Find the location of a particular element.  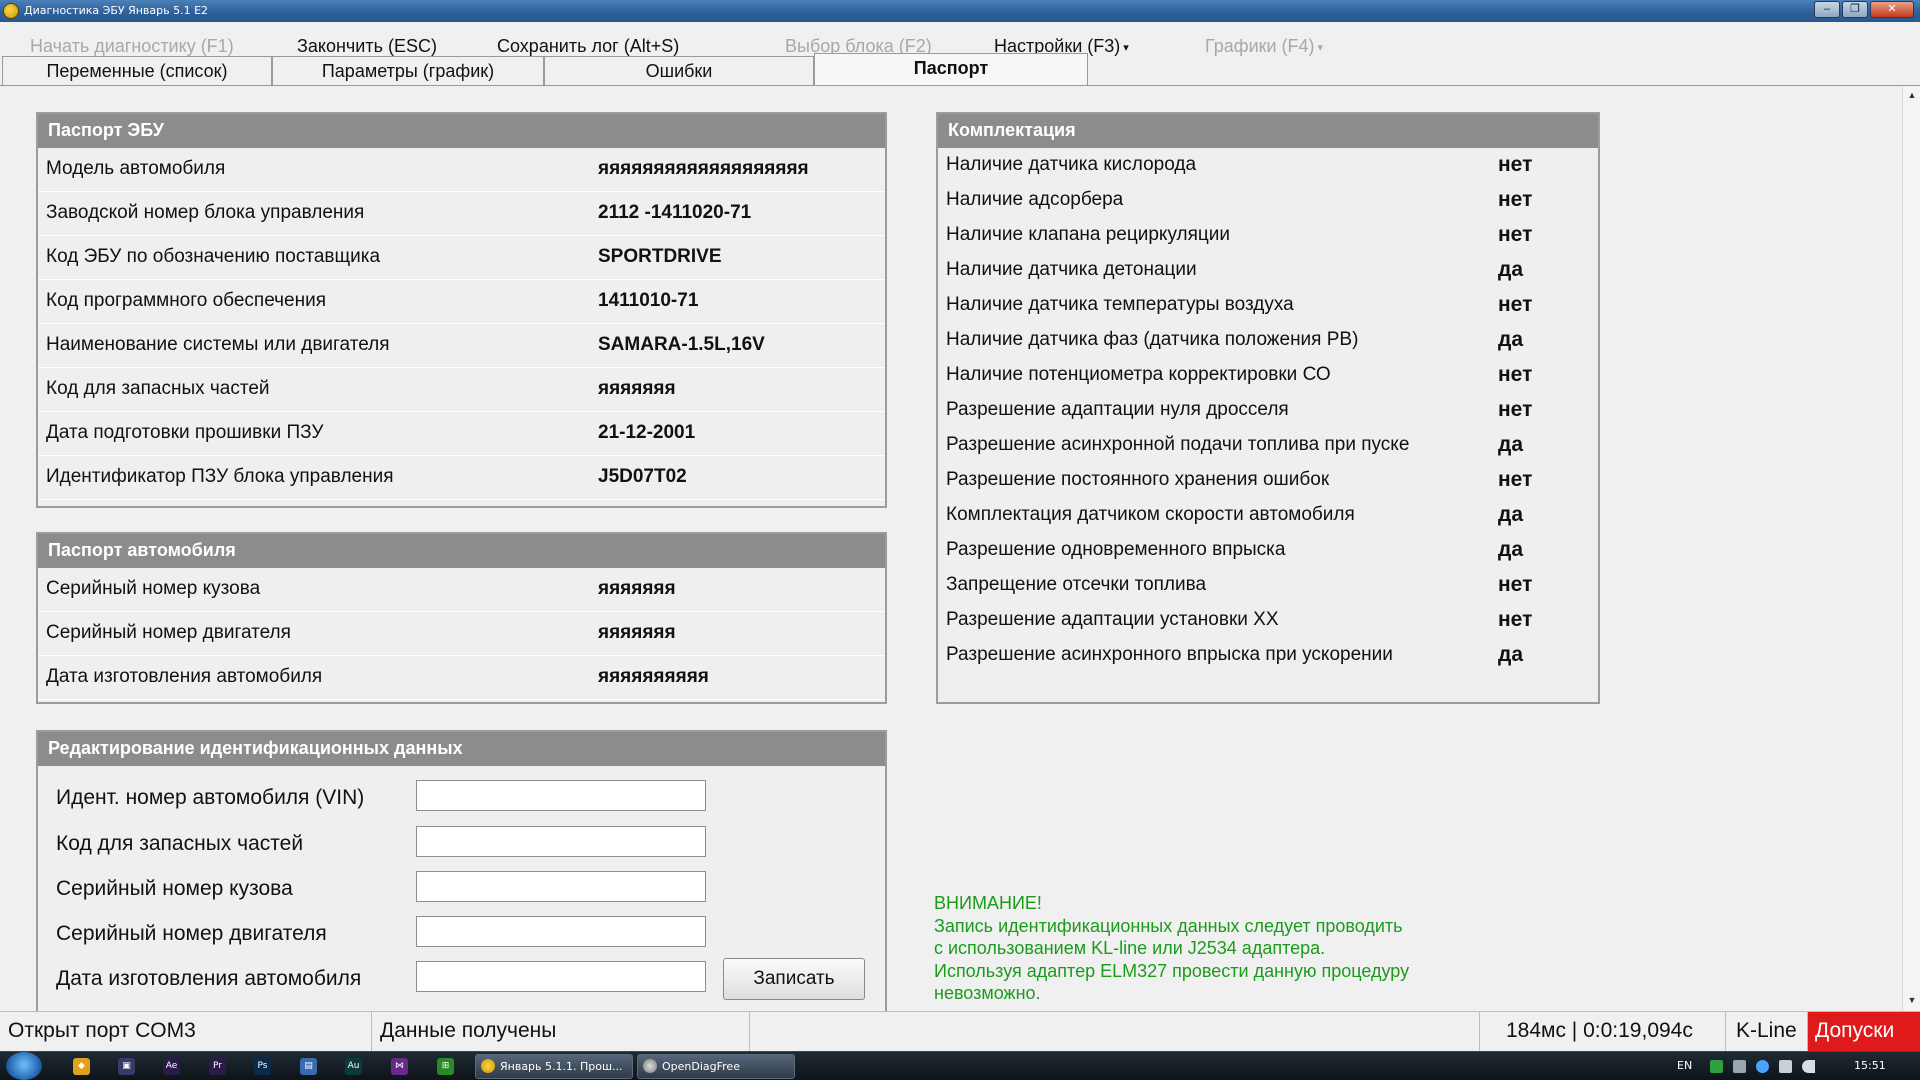

list-item: Разрешение одновременного впрыска да is located at coordinates (1268, 550).